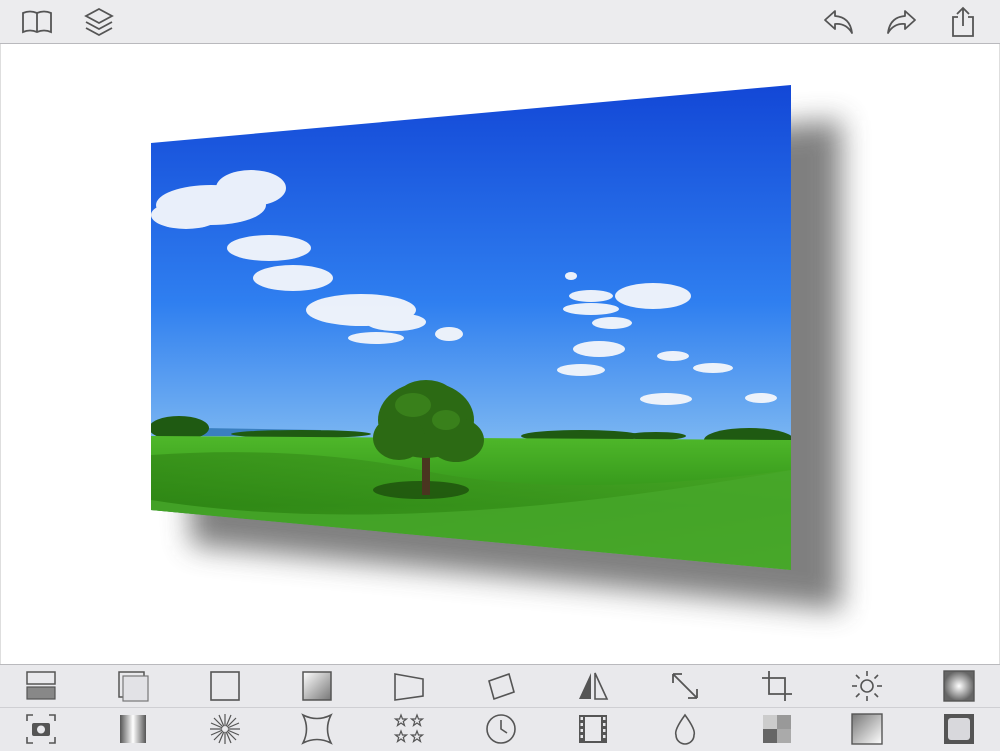 The image size is (1000, 751). Describe the element at coordinates (37, 22) in the screenshot. I see `book-icon` at that location.